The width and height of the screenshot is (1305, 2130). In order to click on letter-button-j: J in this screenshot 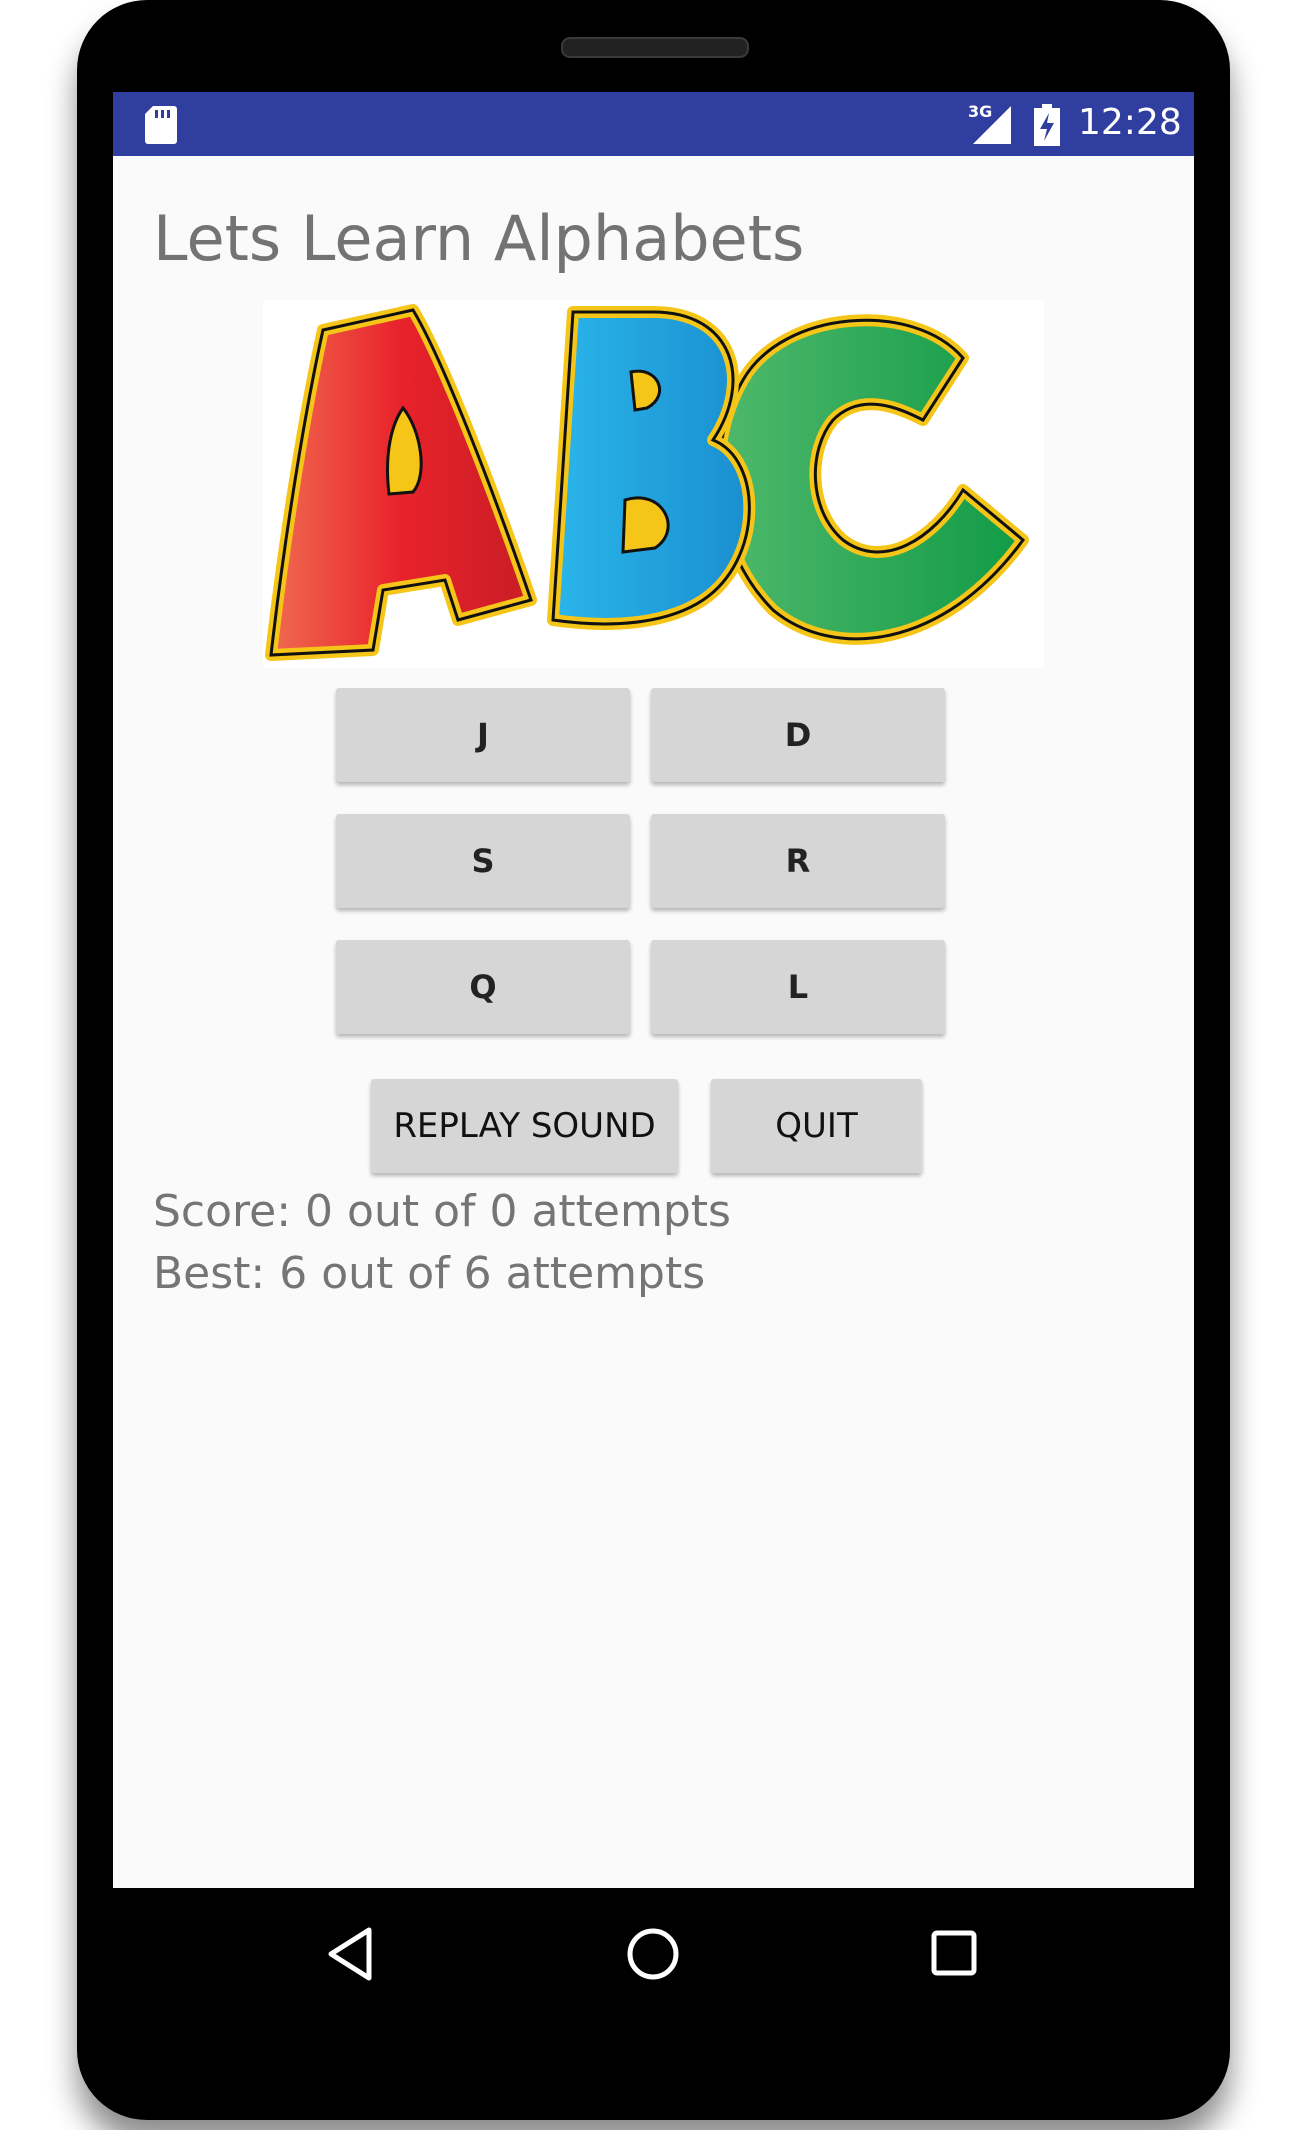, I will do `click(483, 735)`.